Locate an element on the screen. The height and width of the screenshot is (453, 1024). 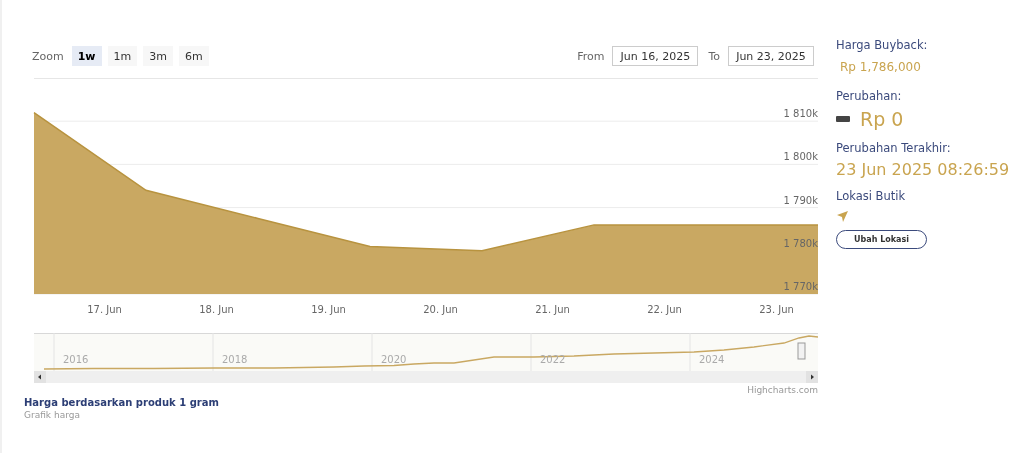
year-label: 2016 is located at coordinates (76, 359).